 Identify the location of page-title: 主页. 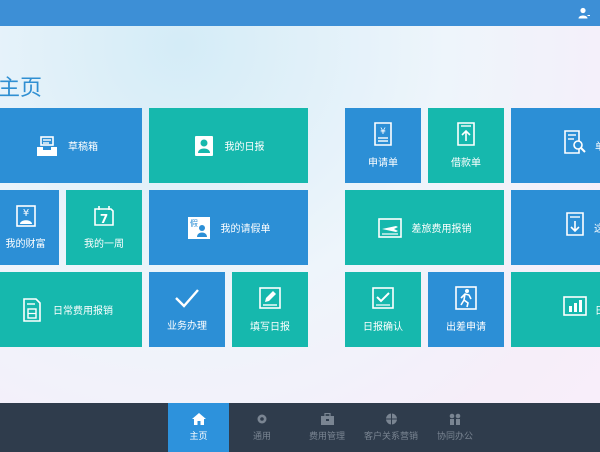
(21, 88).